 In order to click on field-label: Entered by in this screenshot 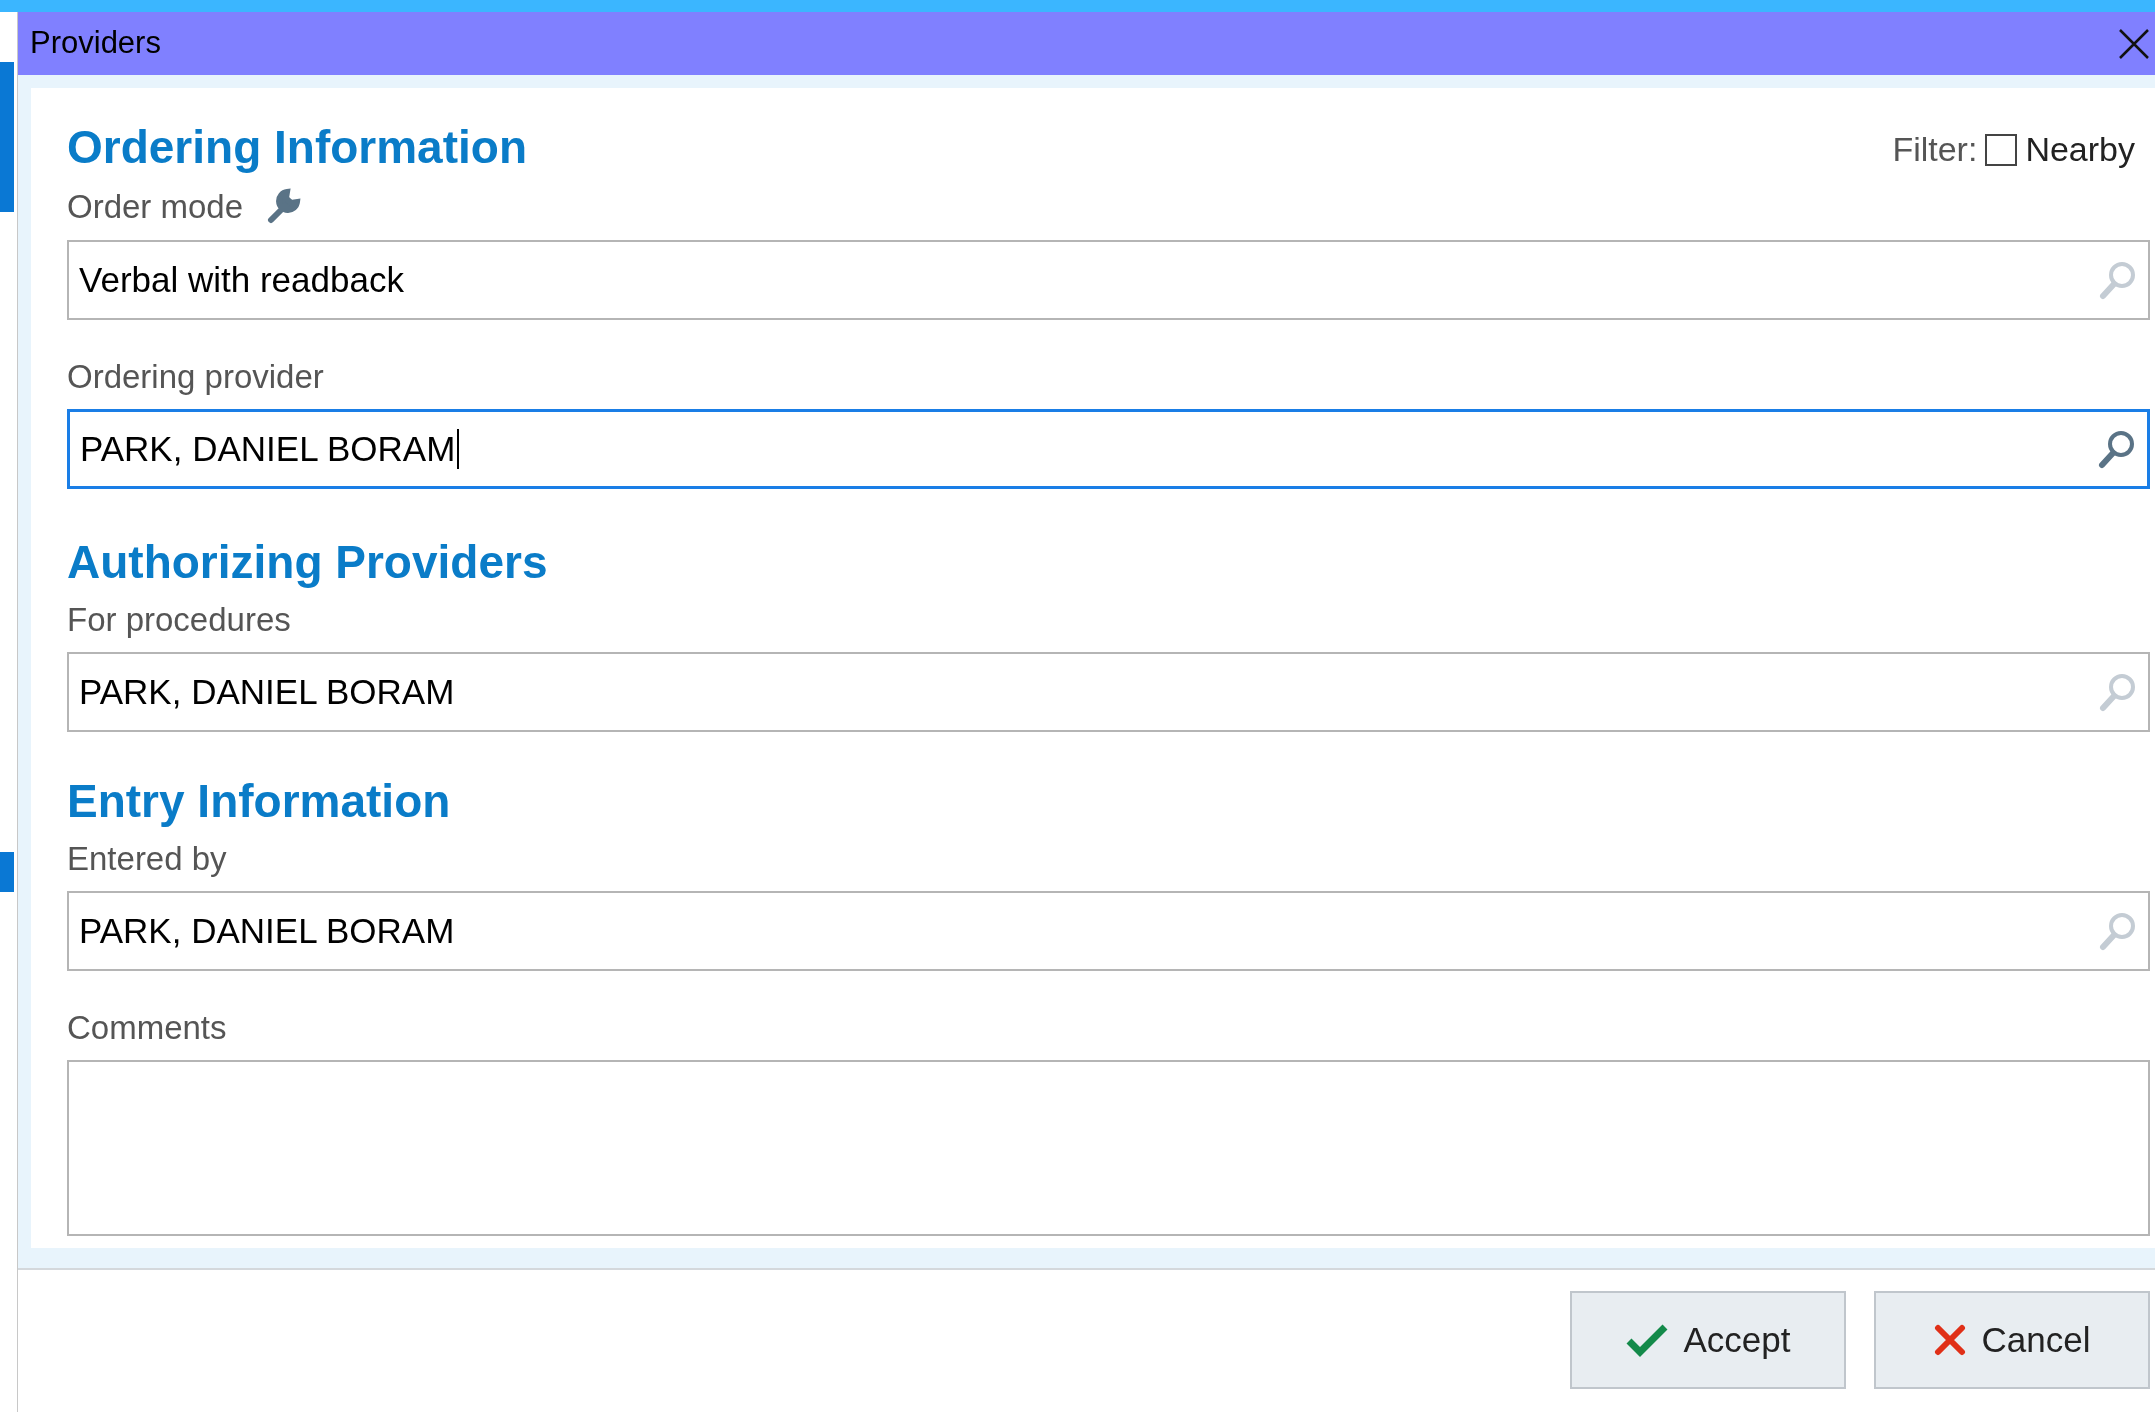, I will do `click(147, 858)`.